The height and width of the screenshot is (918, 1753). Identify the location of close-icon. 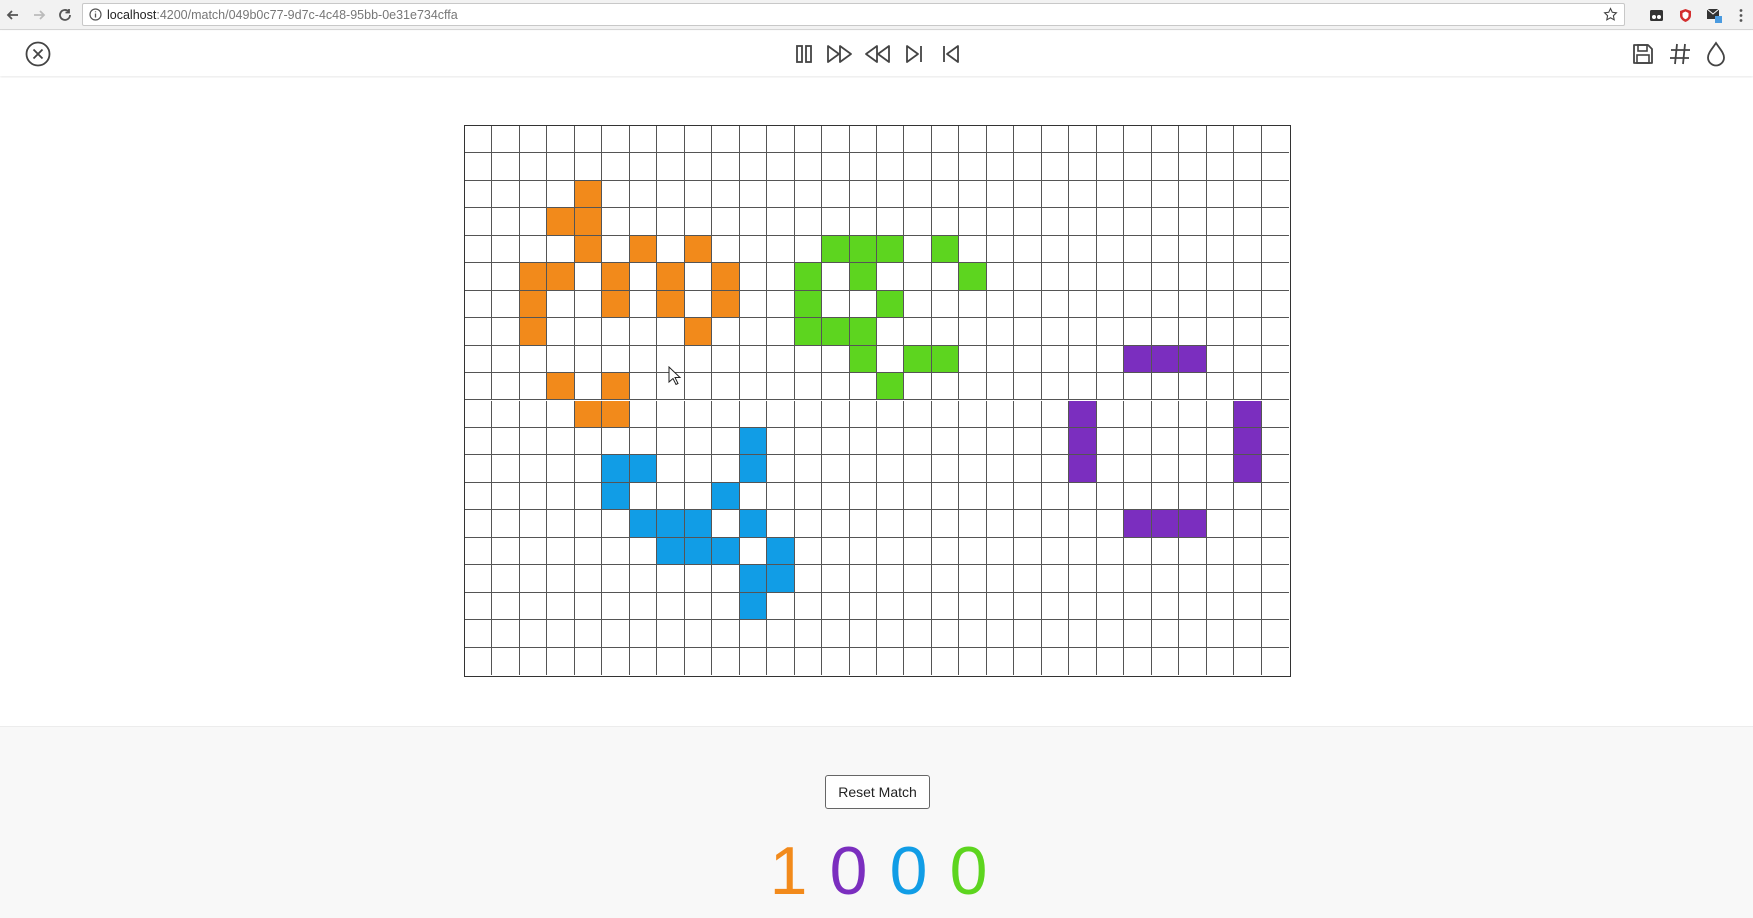
(38, 54).